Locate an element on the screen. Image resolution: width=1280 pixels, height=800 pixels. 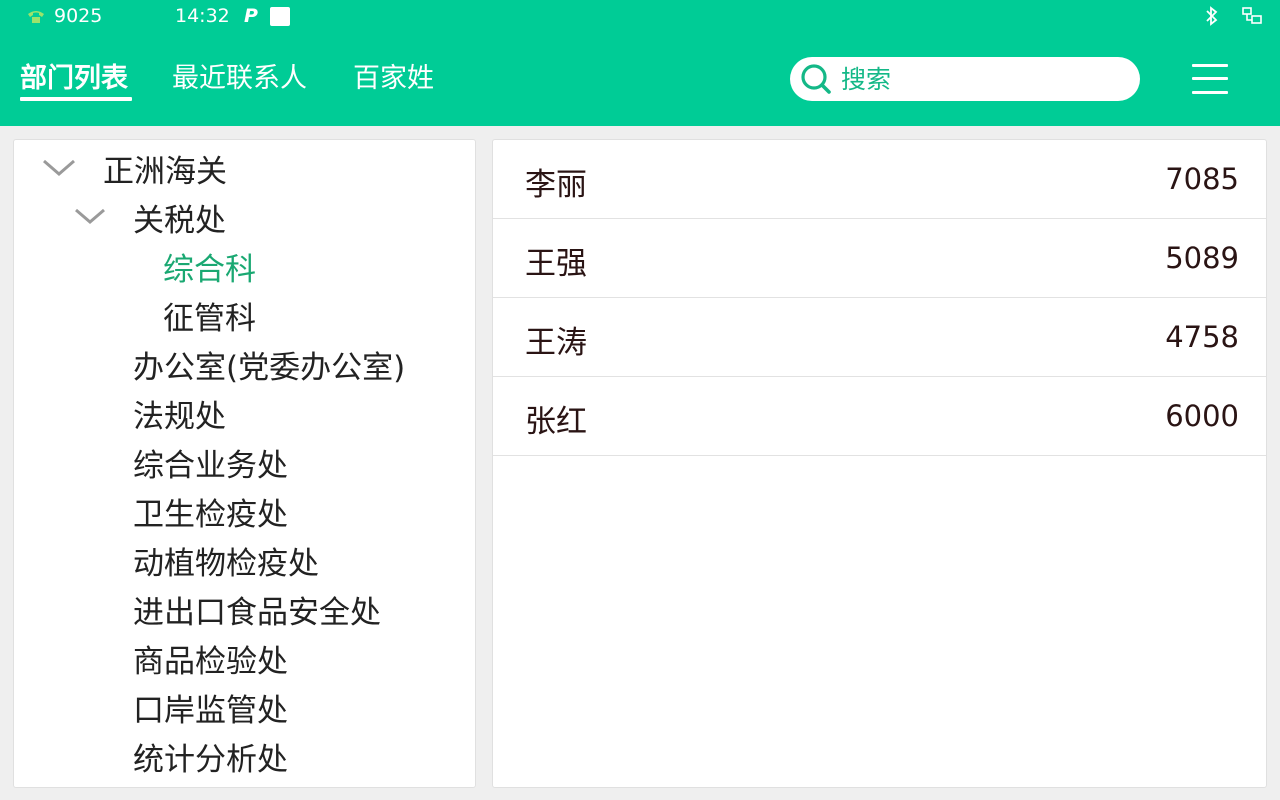
contact-row: 张红 6000 is located at coordinates (879, 416).